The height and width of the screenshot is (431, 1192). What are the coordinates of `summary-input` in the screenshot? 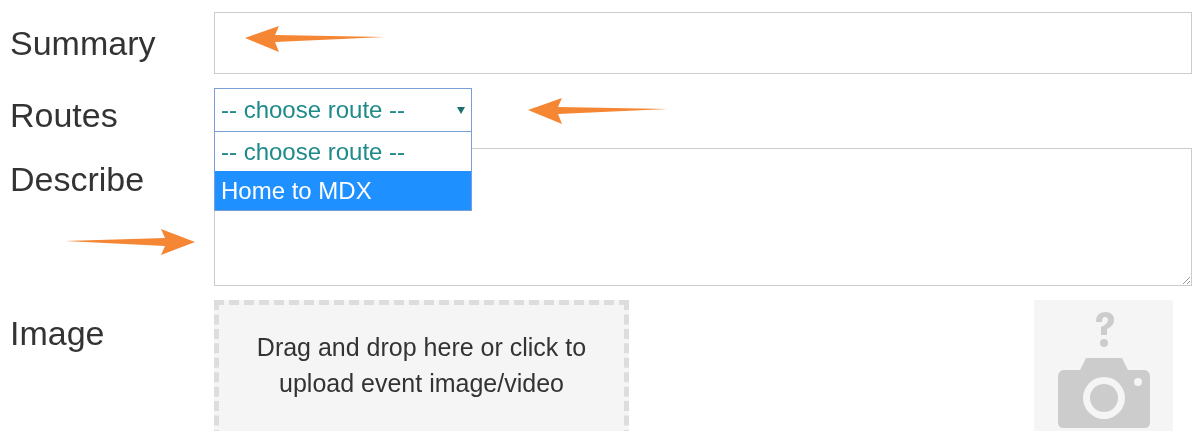 It's located at (703, 43).